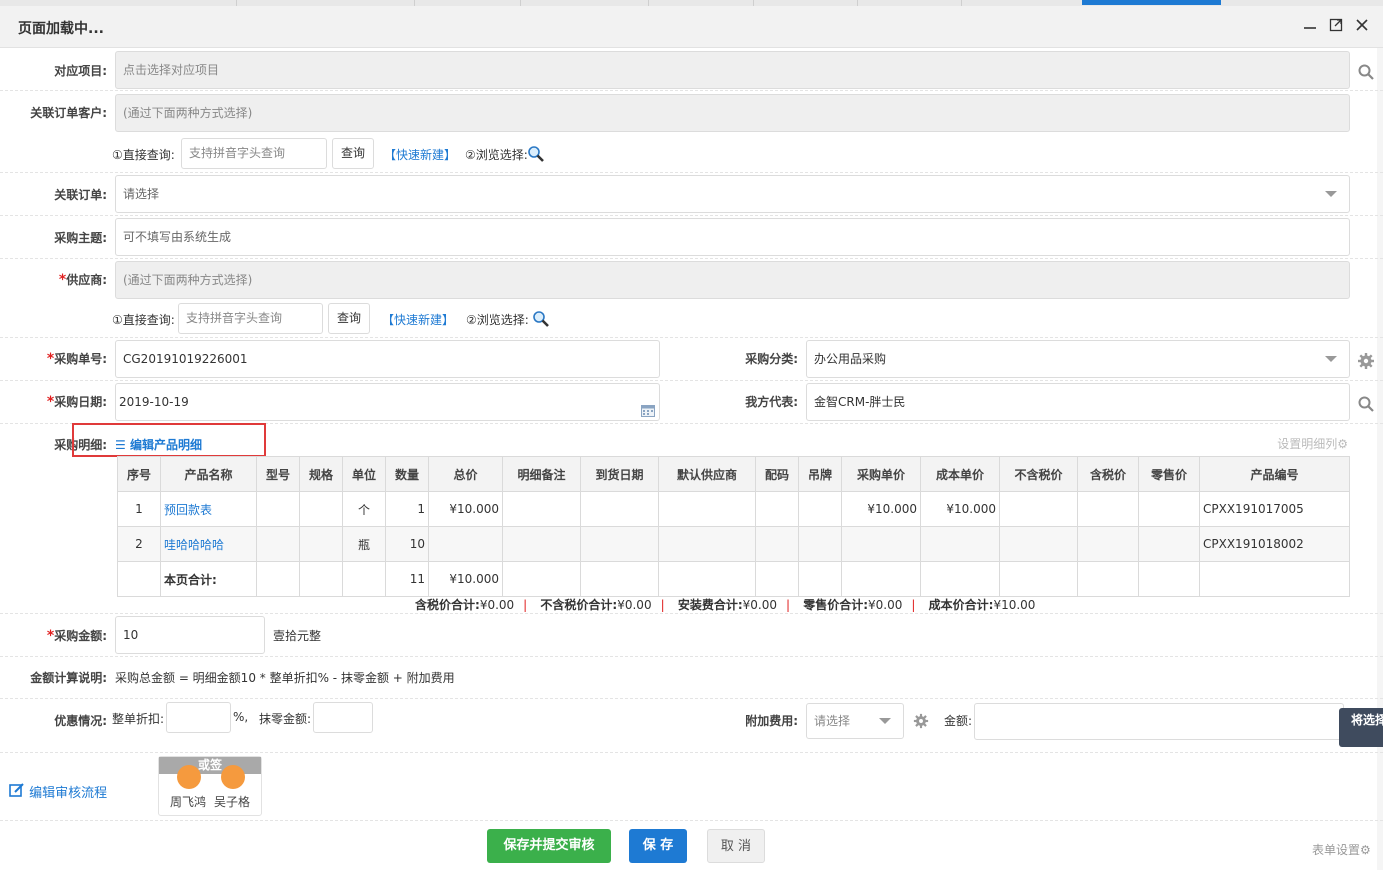 The width and height of the screenshot is (1383, 870). I want to click on extra-fee-select: 请选择, so click(855, 721).